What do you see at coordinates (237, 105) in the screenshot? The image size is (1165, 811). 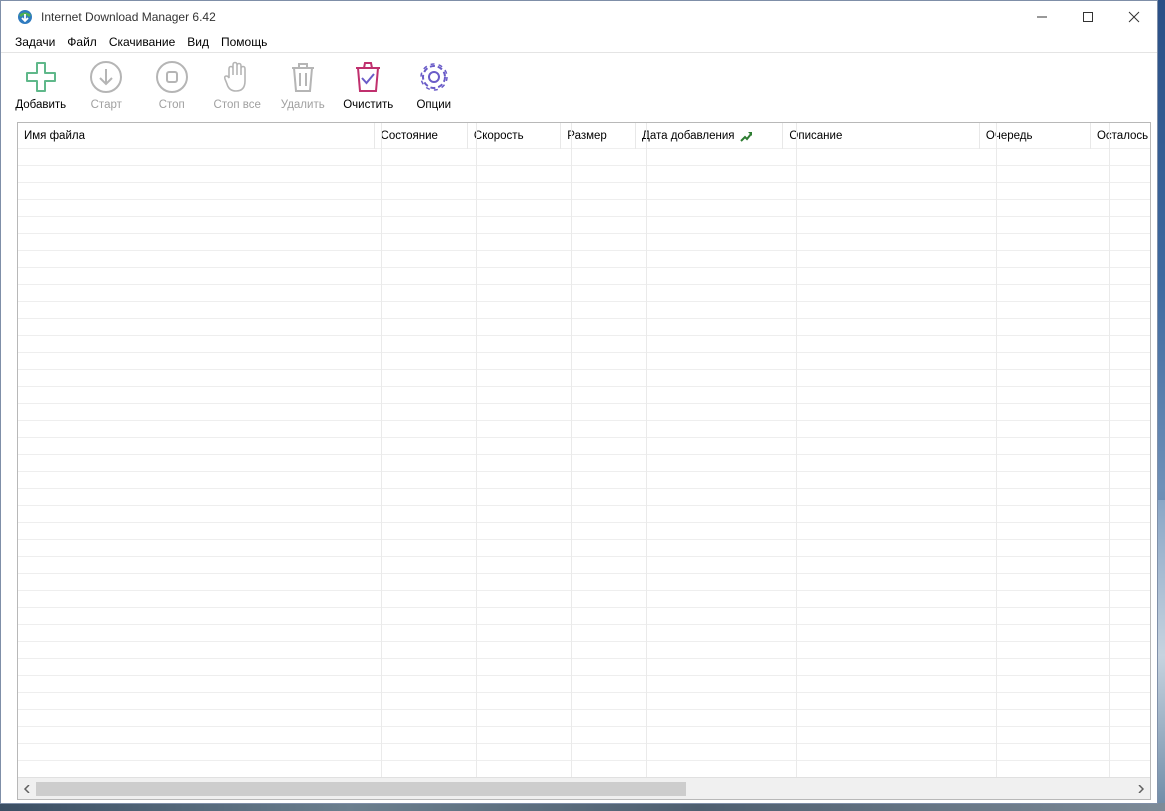 I see `stop-all-label: Стоп все` at bounding box center [237, 105].